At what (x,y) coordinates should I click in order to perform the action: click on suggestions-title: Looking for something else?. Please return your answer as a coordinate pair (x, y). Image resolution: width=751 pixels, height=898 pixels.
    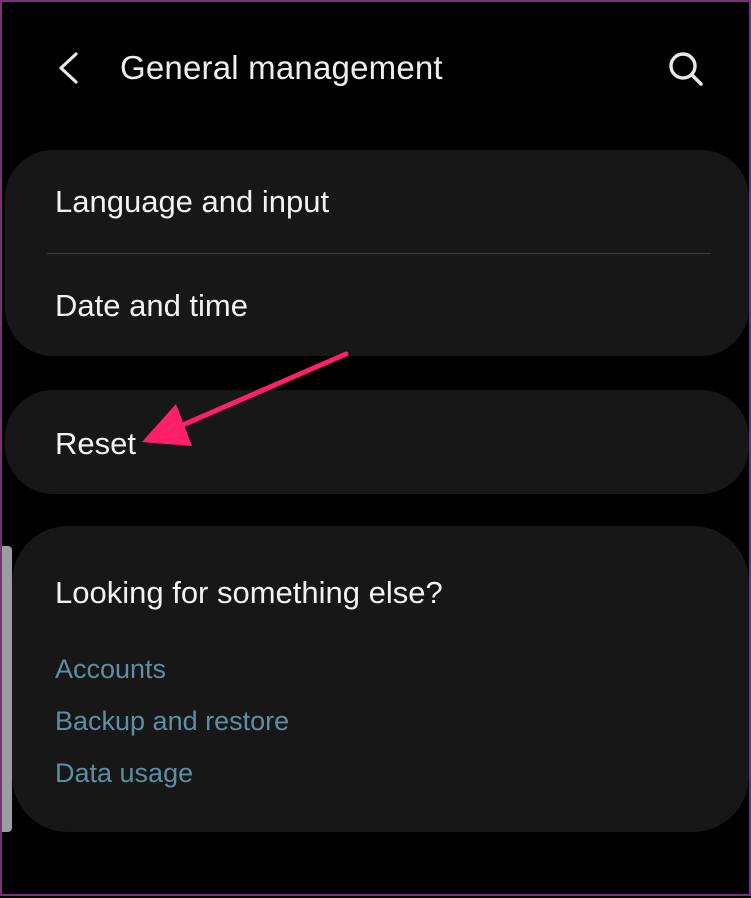
    Looking at the image, I should click on (249, 592).